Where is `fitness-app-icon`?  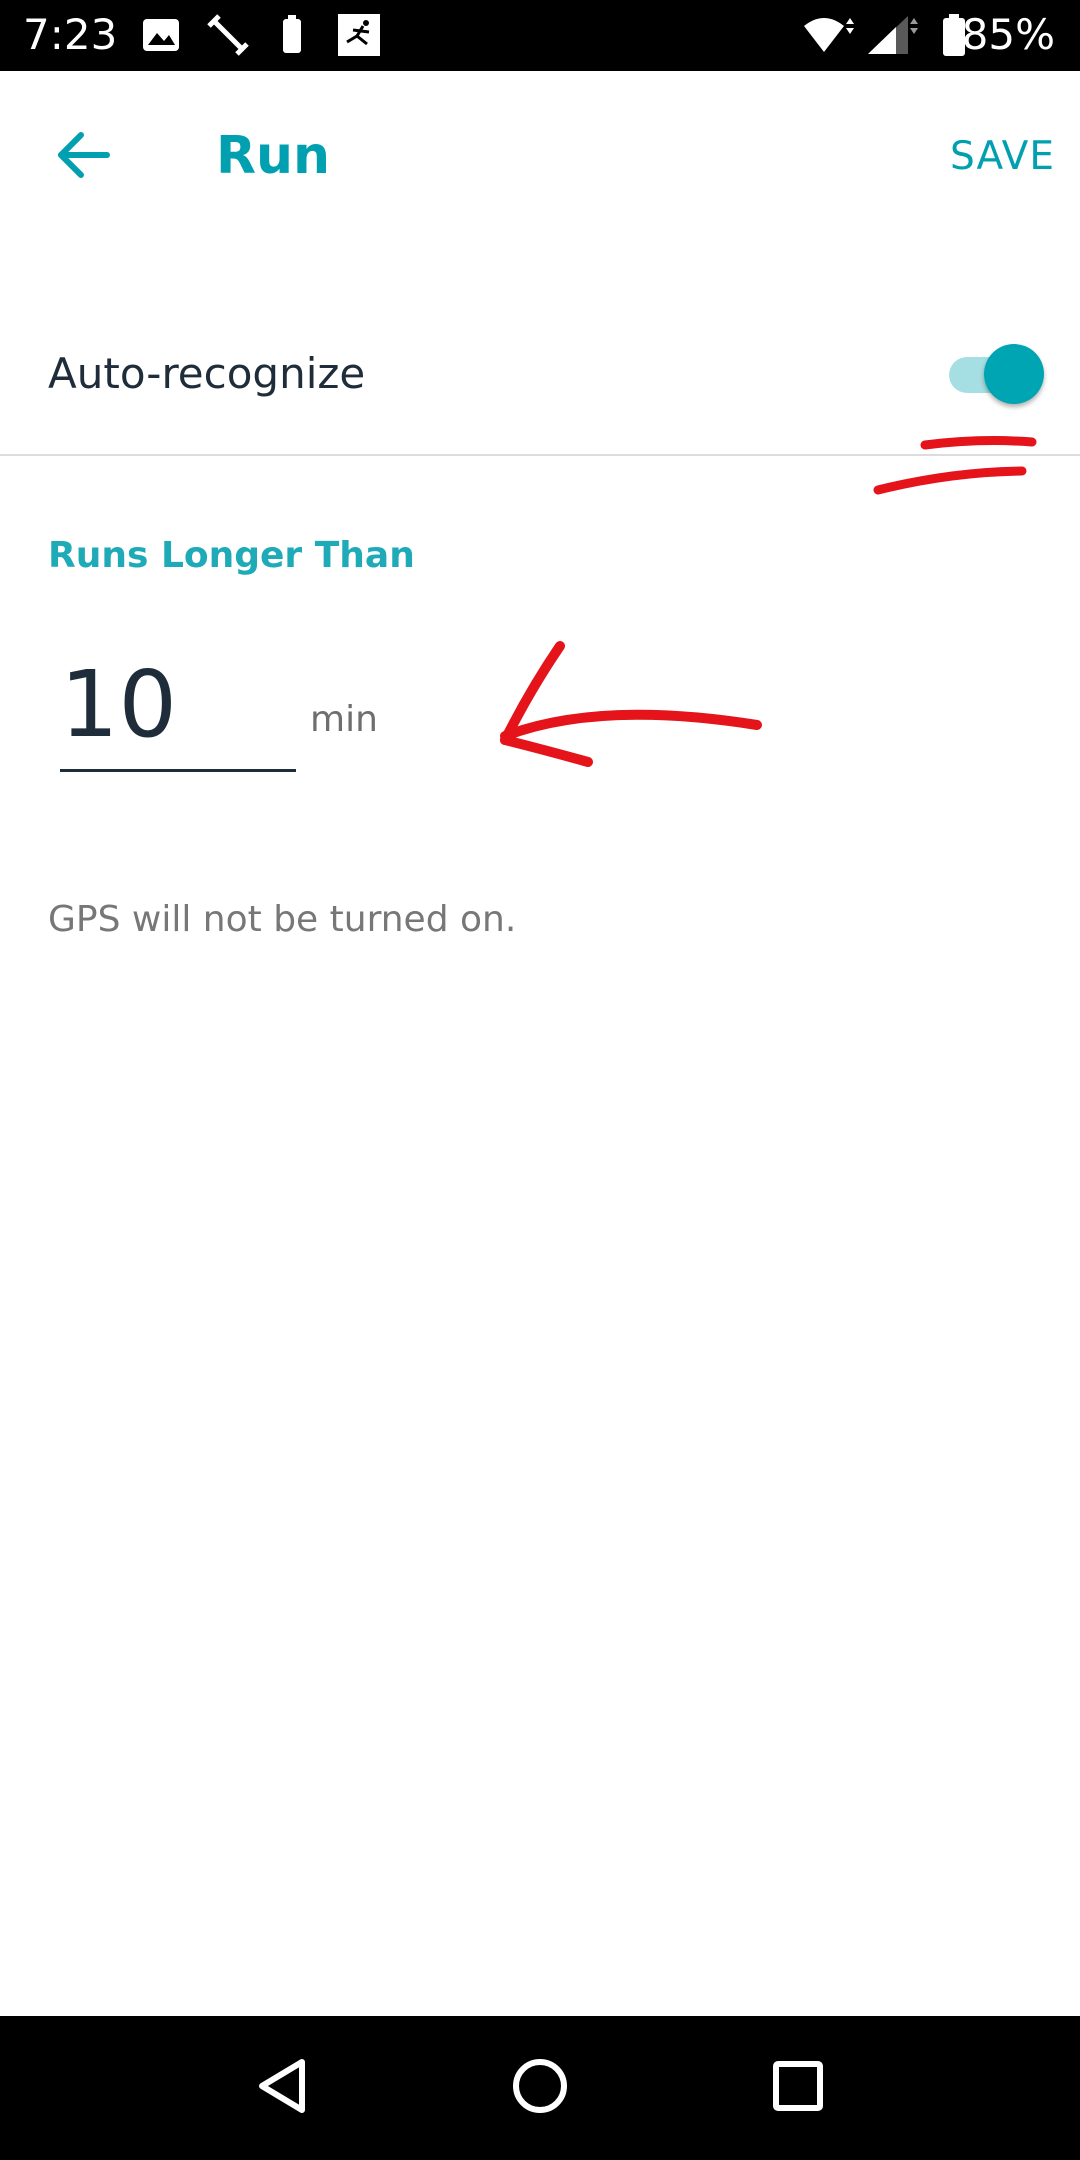
fitness-app-icon is located at coordinates (359, 35).